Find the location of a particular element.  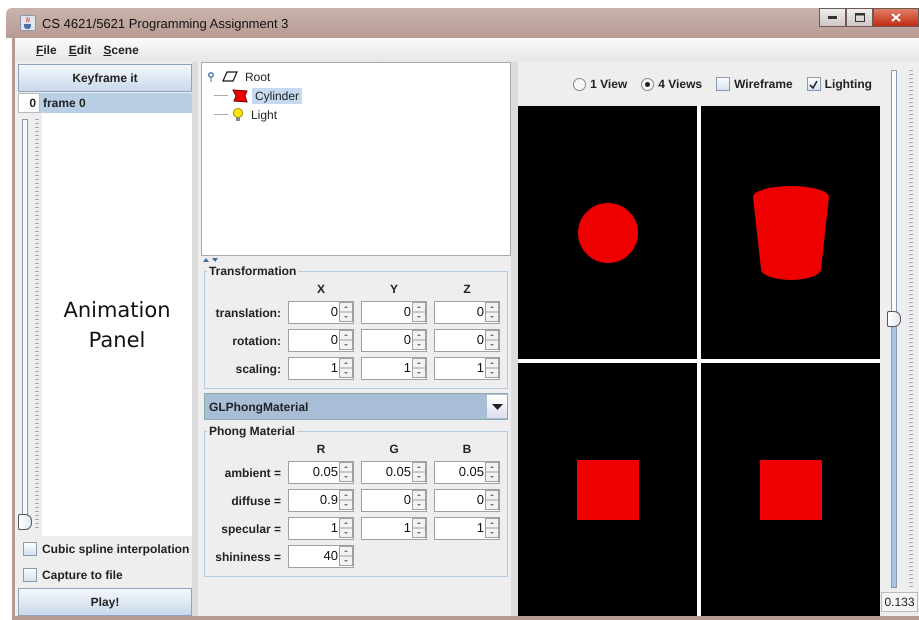

field-label: scaling: is located at coordinates (257, 369).